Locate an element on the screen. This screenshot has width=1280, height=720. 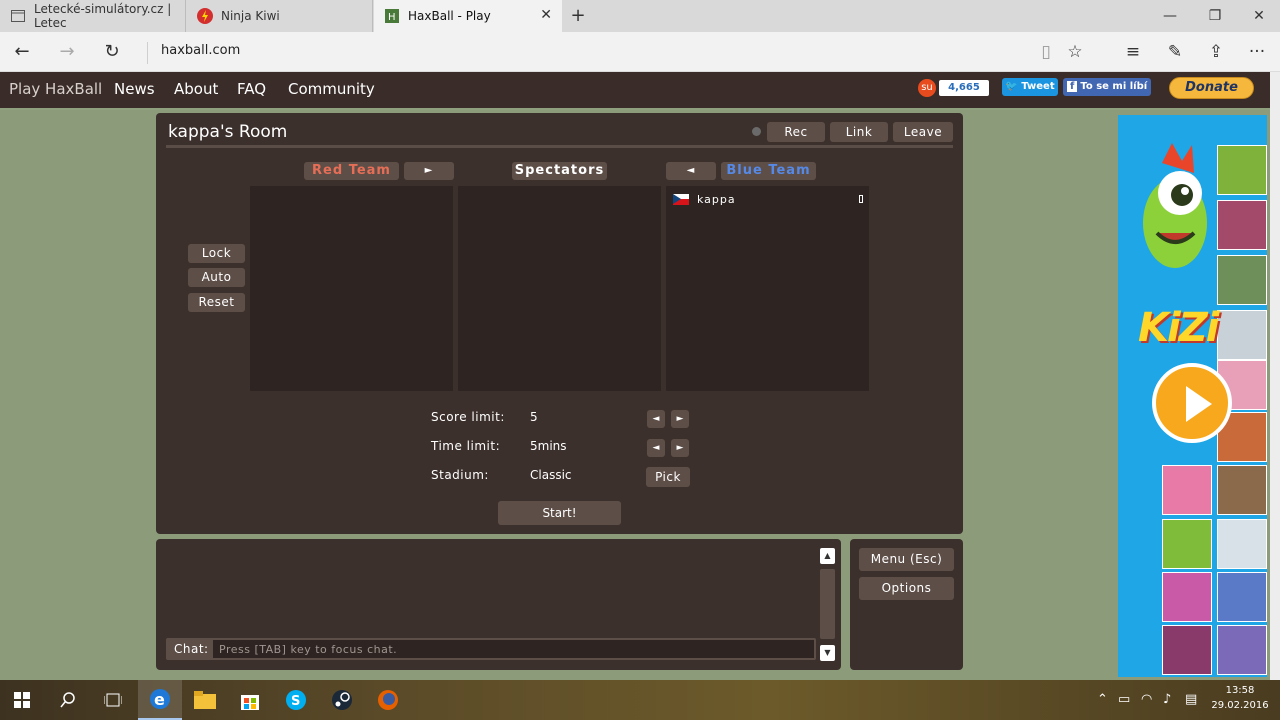
score-limit-value: 5 is located at coordinates (534, 417).